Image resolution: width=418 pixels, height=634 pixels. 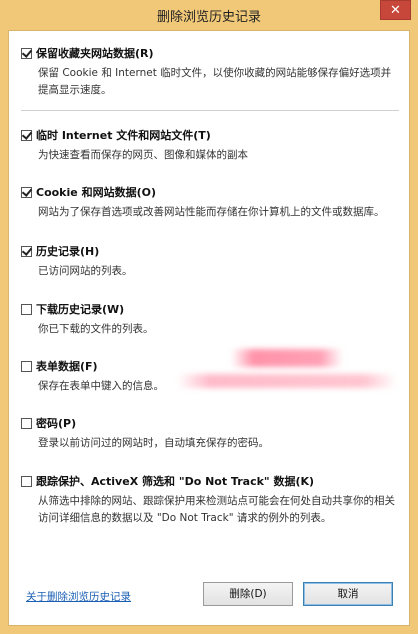 What do you see at coordinates (143, 155) in the screenshot?
I see `option-description: 为快速查看而保存的网页、图像和媒体的副本` at bounding box center [143, 155].